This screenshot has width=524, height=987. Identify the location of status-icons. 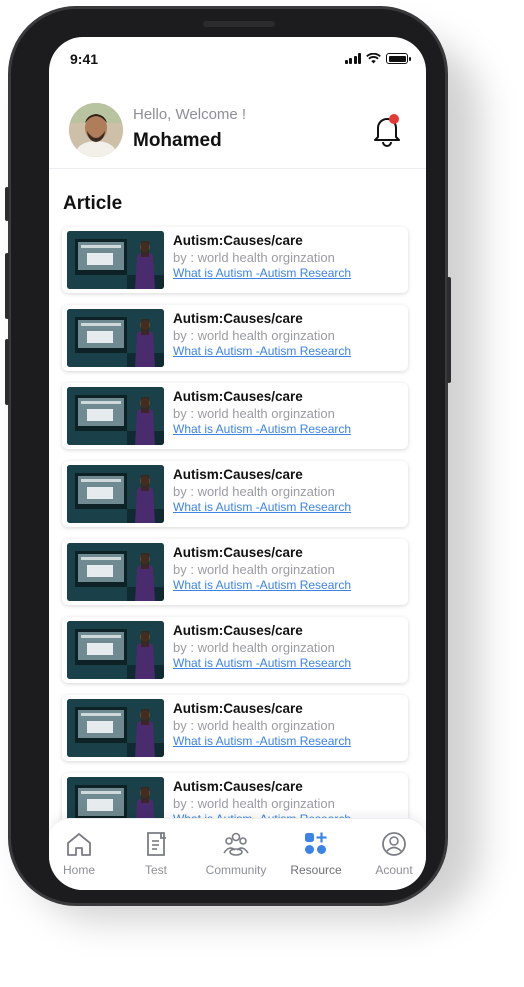
(377, 58).